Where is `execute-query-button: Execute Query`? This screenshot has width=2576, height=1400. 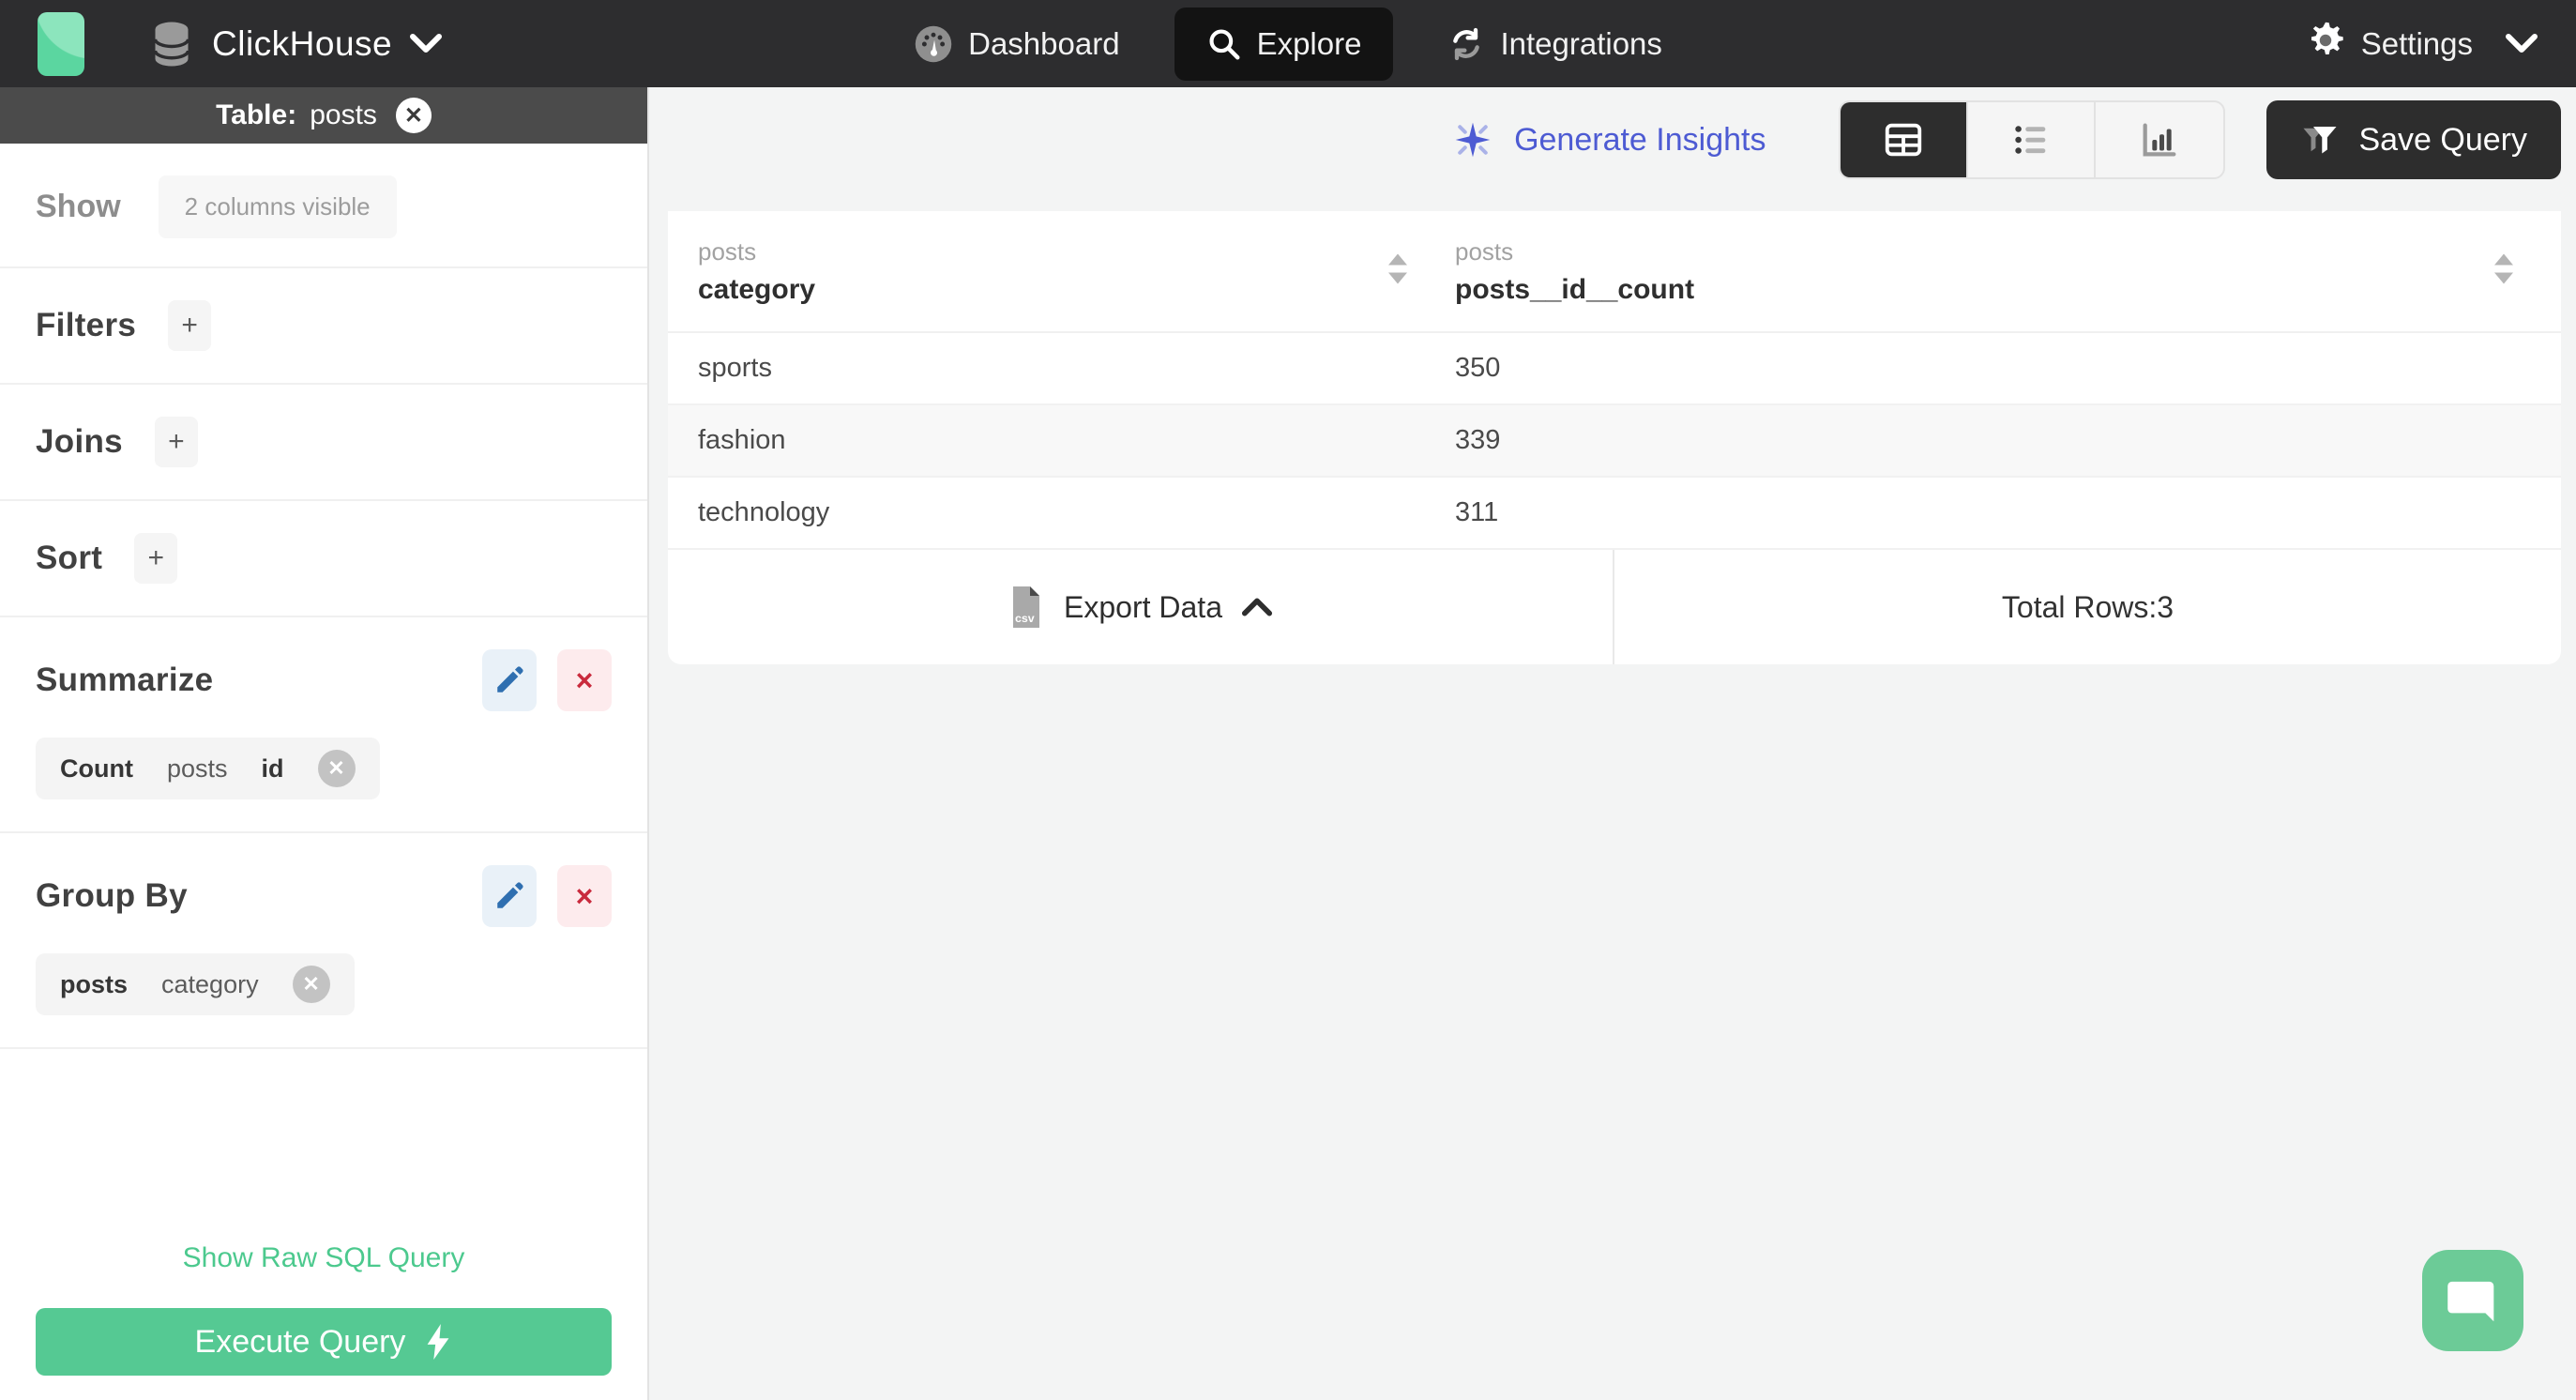 execute-query-button: Execute Query is located at coordinates (324, 1342).